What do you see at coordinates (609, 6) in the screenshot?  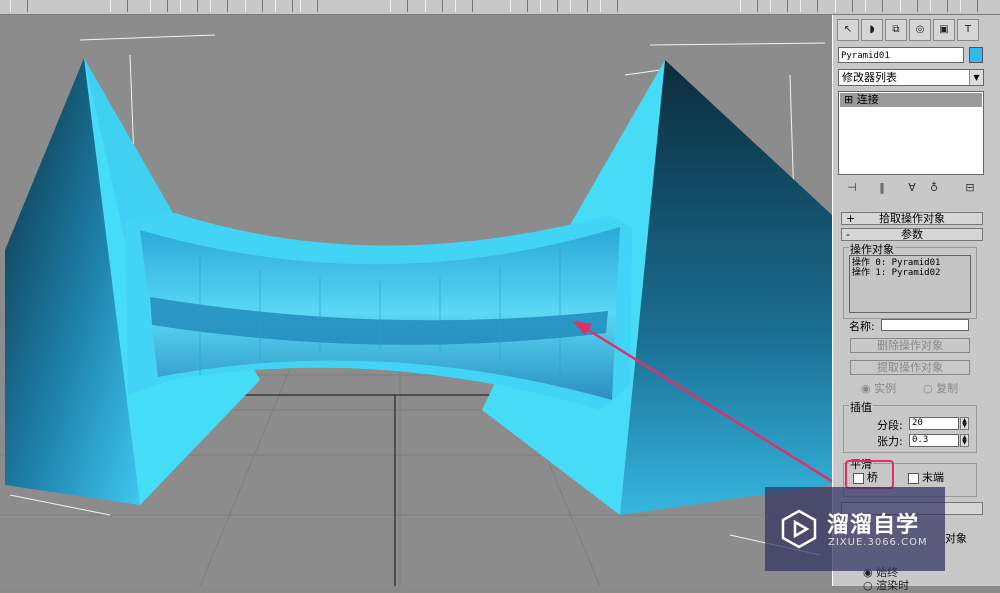 I see `named-selection` at bounding box center [609, 6].